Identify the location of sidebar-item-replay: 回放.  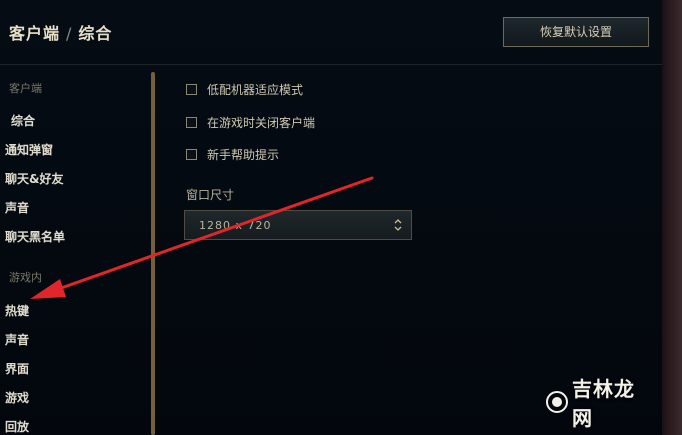
(17, 426).